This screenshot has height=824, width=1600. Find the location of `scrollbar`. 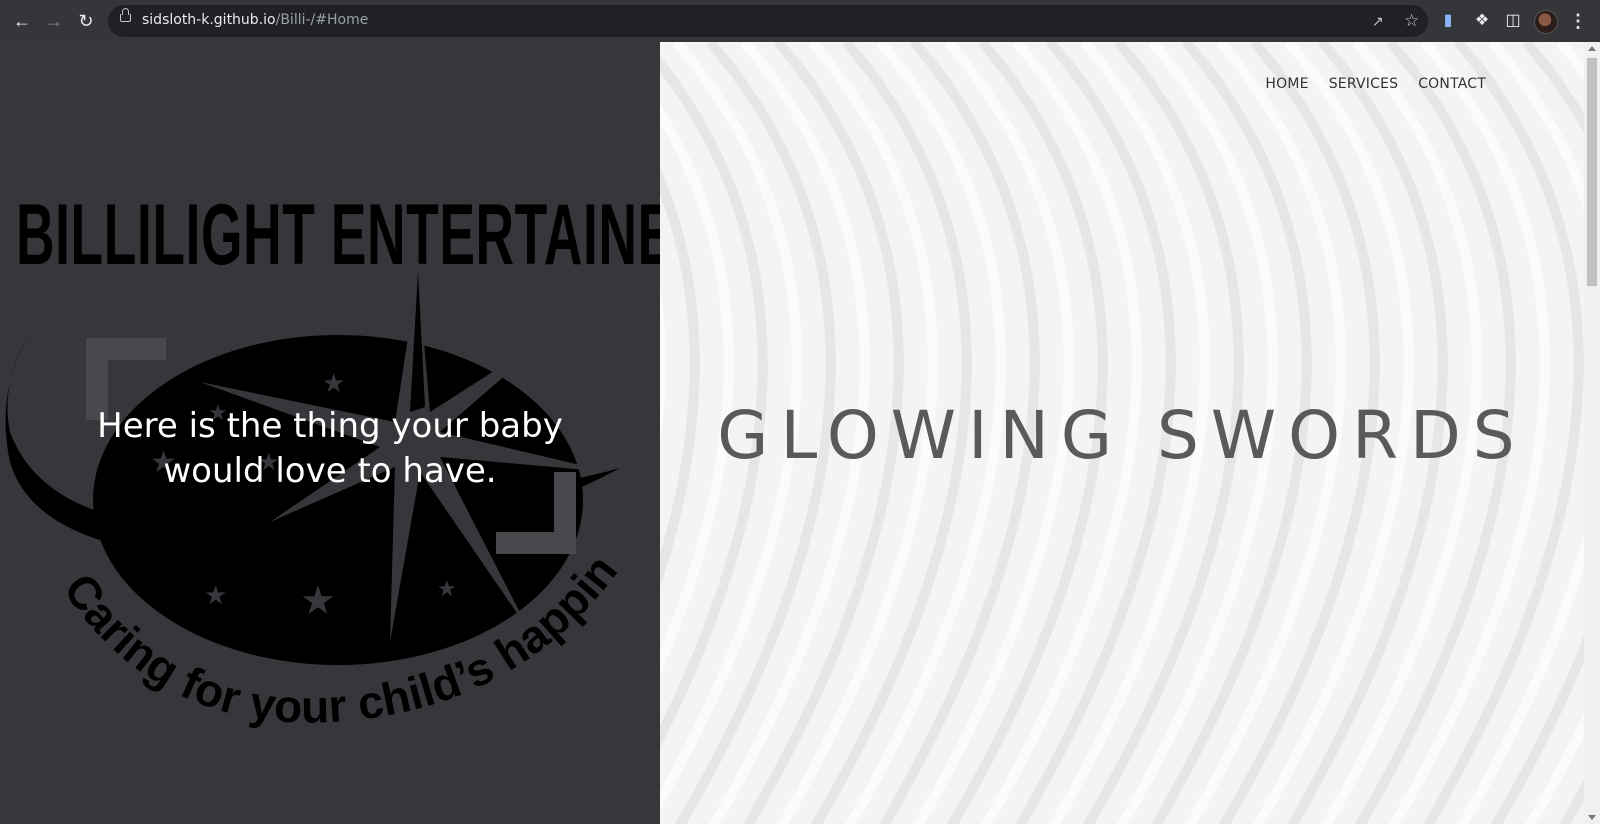

scrollbar is located at coordinates (1592, 433).